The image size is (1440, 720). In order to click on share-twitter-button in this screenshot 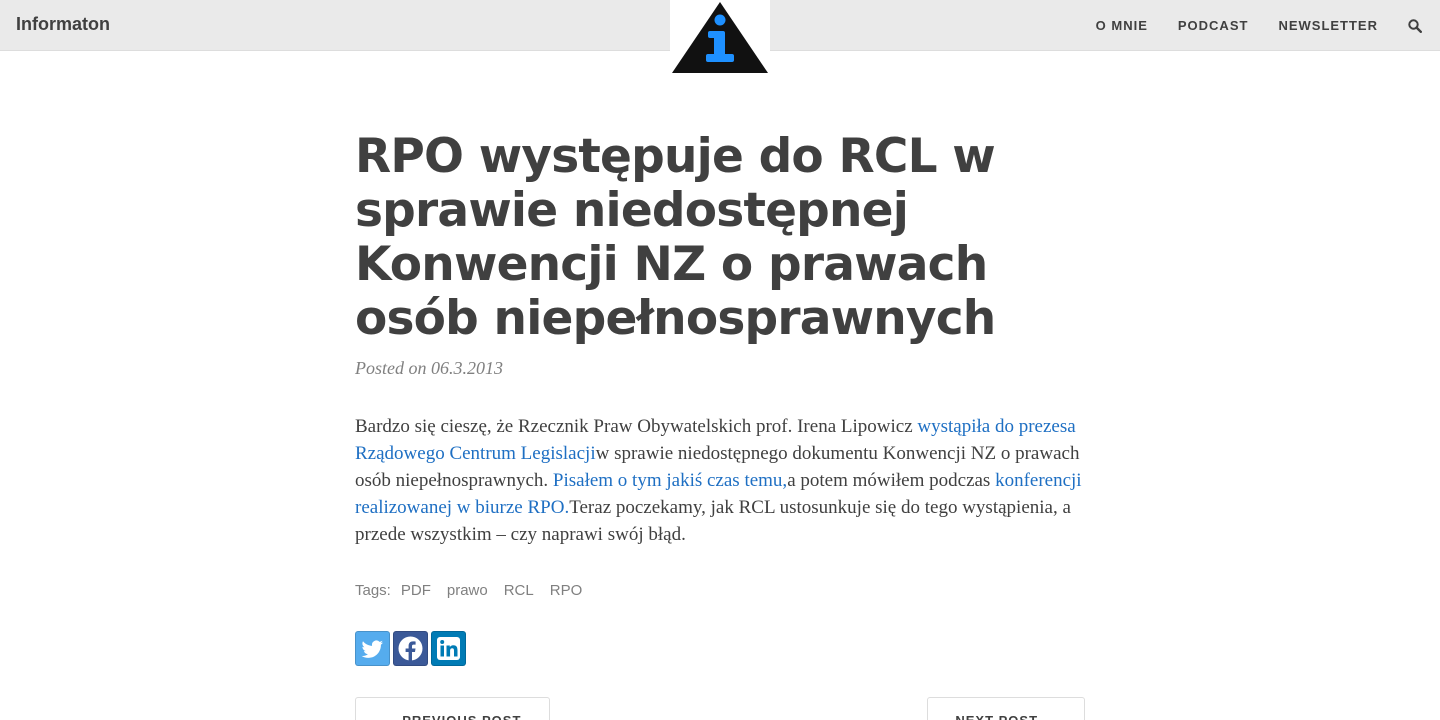, I will do `click(372, 648)`.